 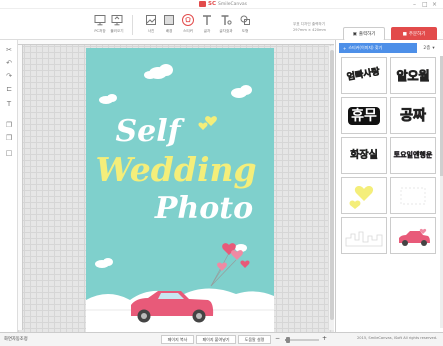 I want to click on sticker-item: 화장실, so click(x=364, y=155).